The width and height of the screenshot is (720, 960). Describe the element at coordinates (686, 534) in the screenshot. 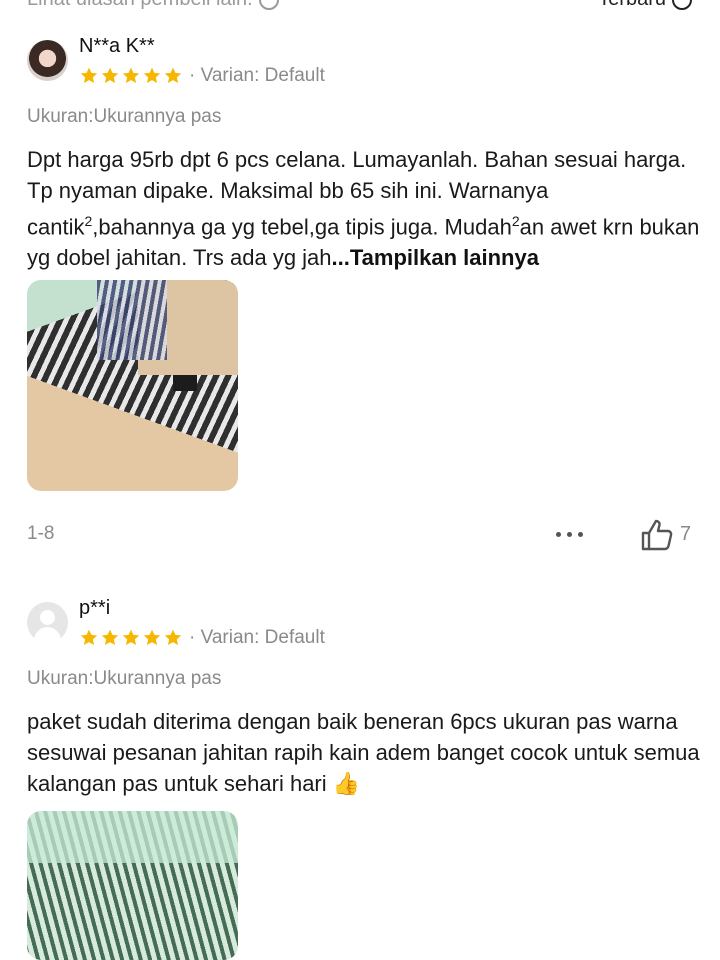

I see `like-count: 7` at that location.